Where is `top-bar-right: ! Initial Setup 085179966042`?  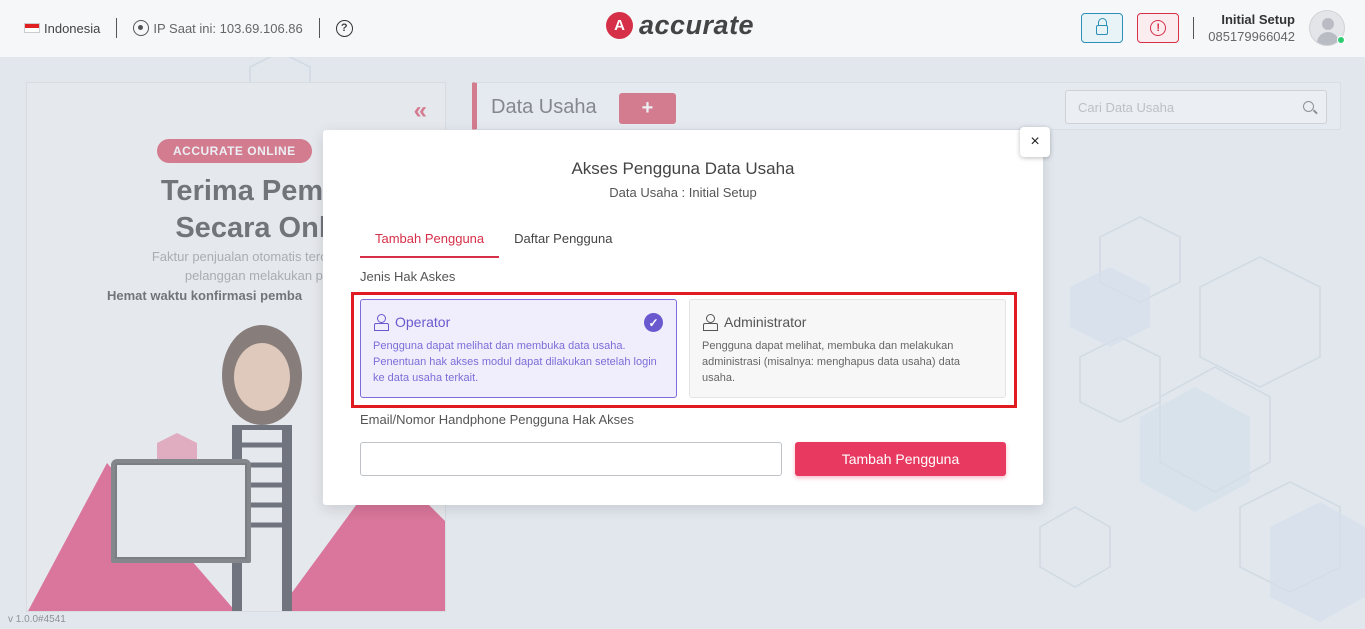 top-bar-right: ! Initial Setup 085179966042 is located at coordinates (1213, 28).